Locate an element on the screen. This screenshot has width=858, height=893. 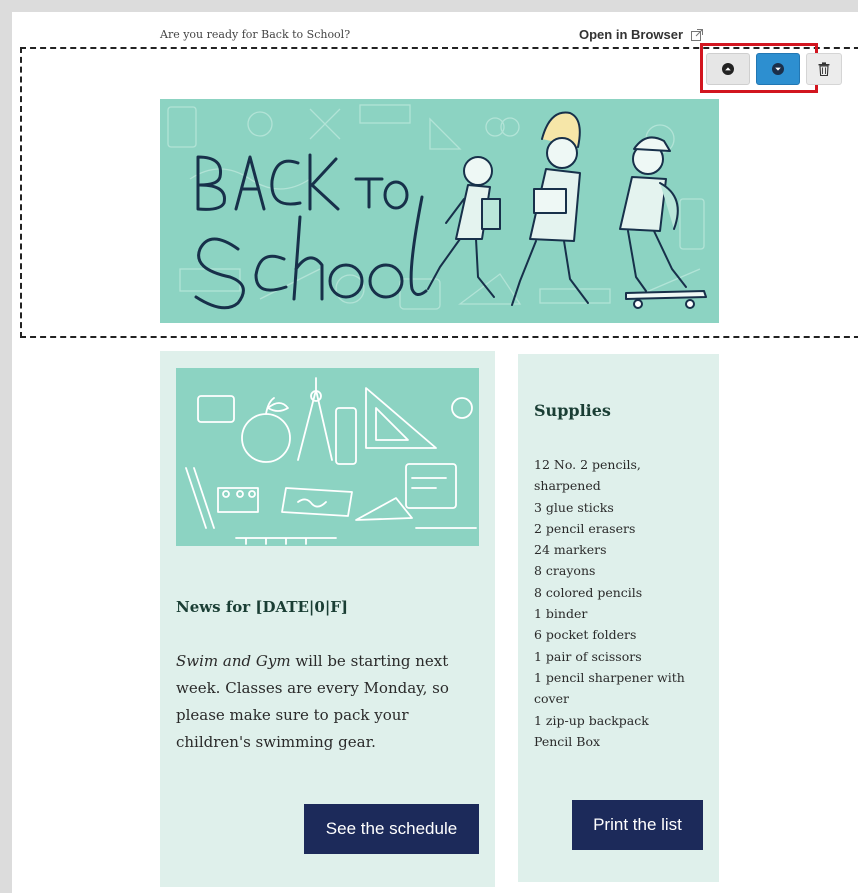
list-item: 3 glue sticks is located at coordinates (574, 507).